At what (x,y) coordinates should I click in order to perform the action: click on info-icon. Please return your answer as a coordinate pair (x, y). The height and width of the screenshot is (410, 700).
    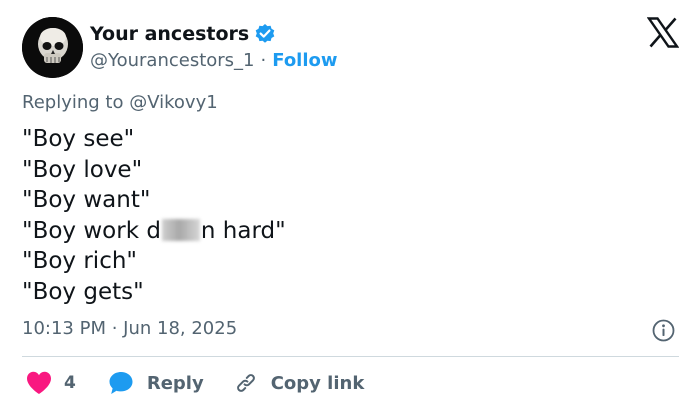
    Looking at the image, I should click on (663, 330).